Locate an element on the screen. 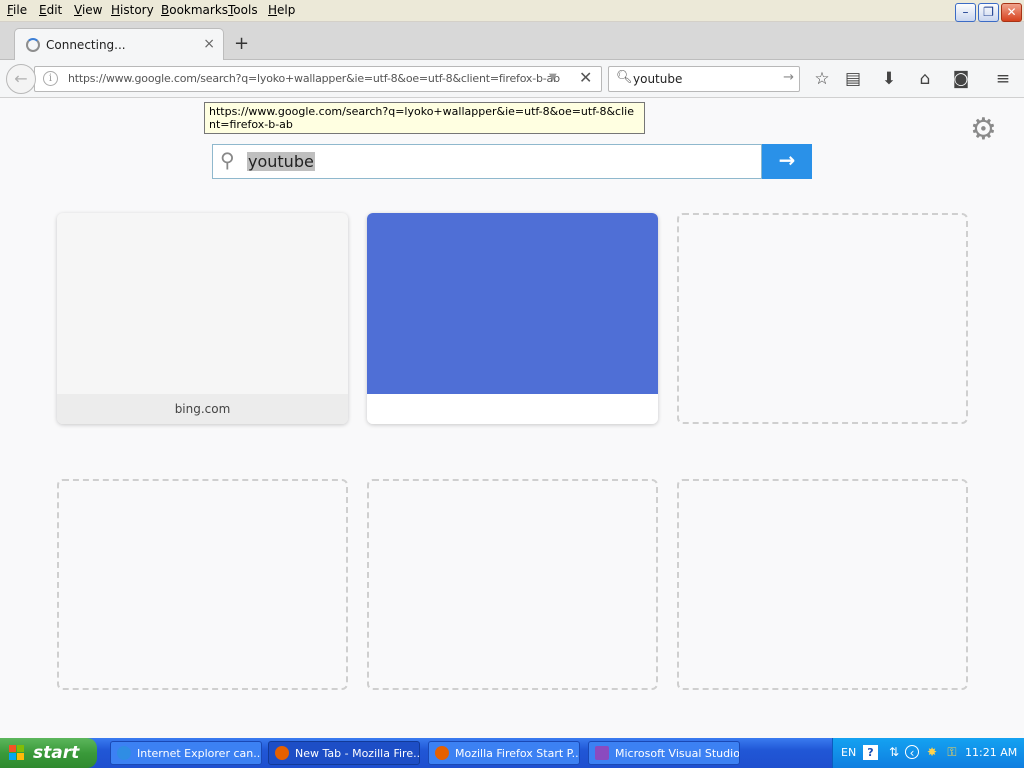 The width and height of the screenshot is (1024, 768). taskbar-item-visual-studio: Microsoft Visual Studio is located at coordinates (664, 753).